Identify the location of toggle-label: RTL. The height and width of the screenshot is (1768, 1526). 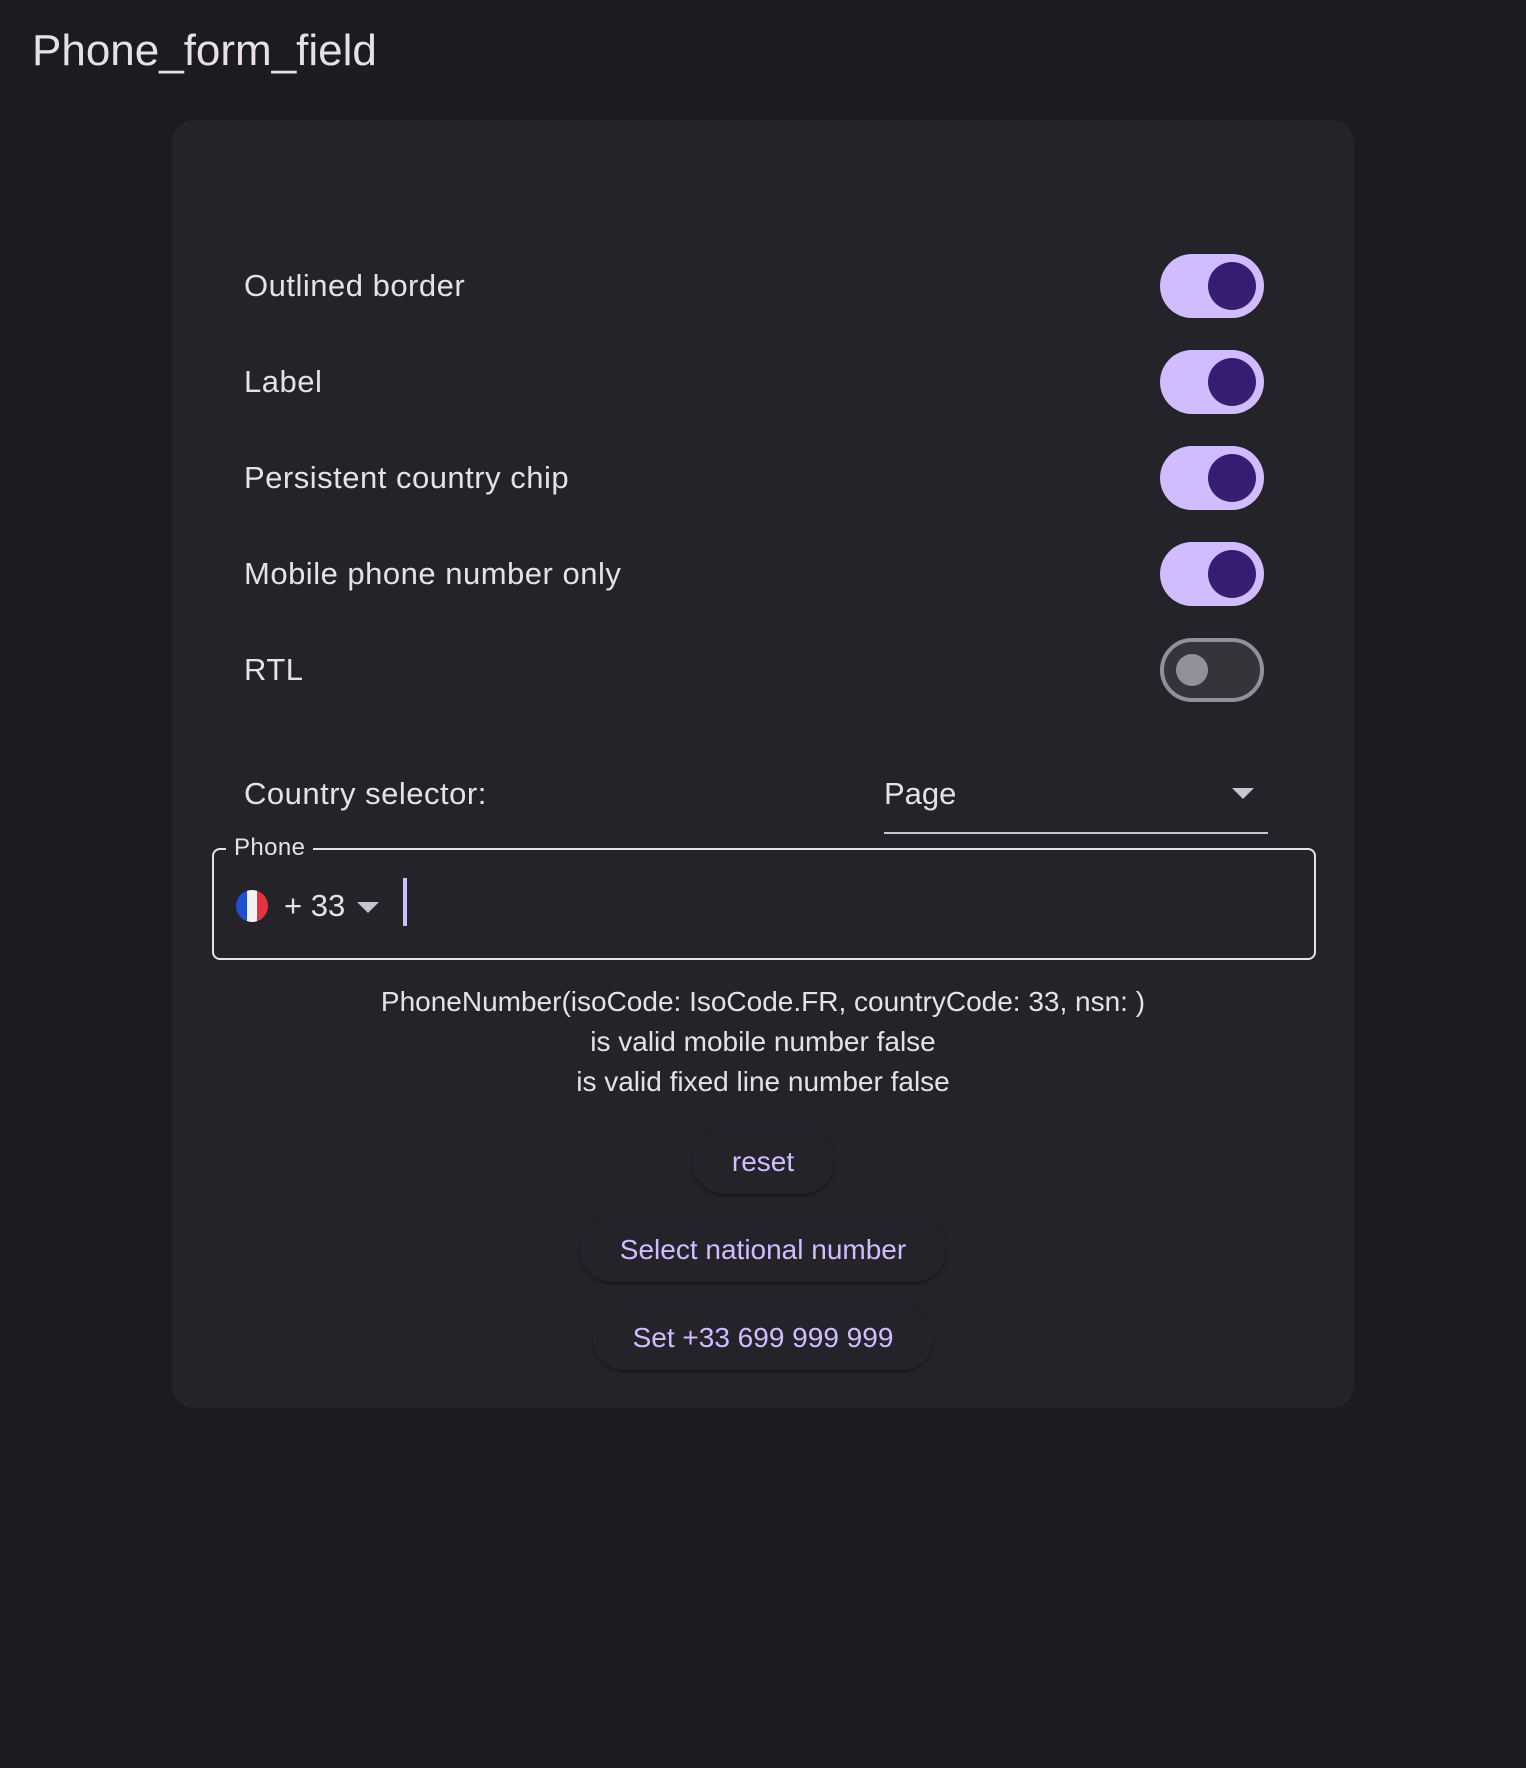
(274, 669).